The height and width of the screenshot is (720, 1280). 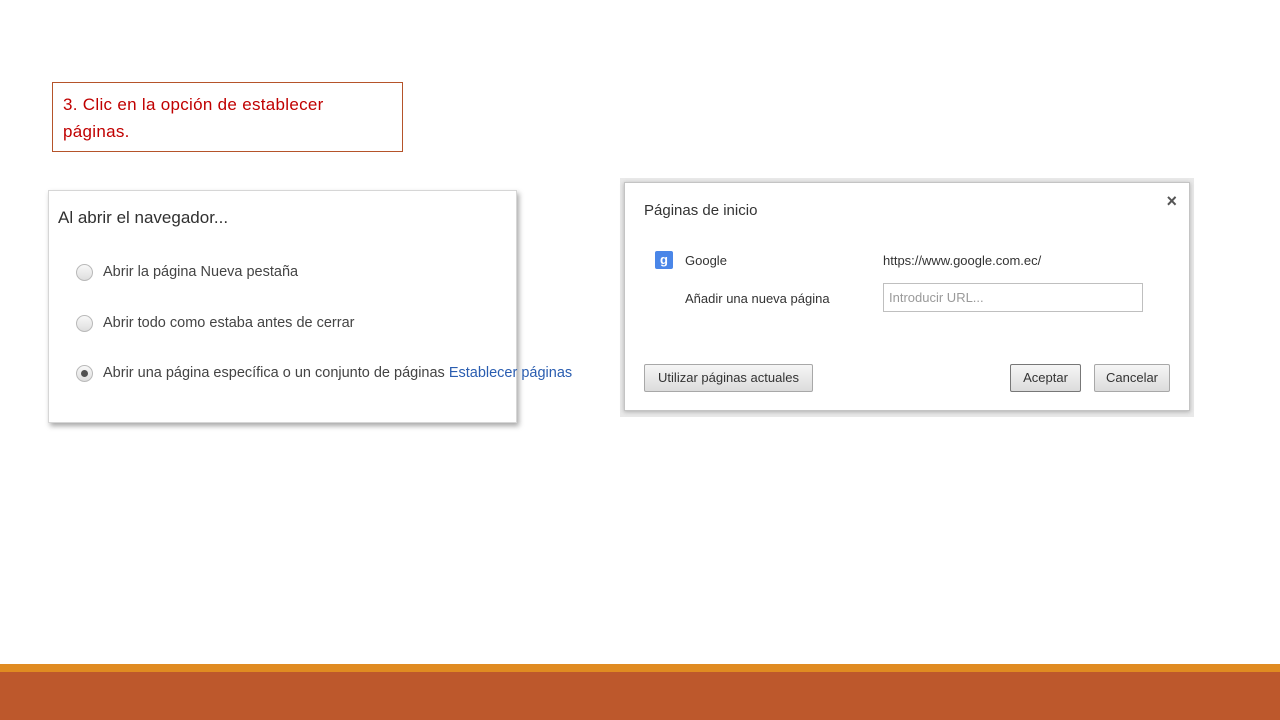 What do you see at coordinates (96, 131) in the screenshot?
I see `instruction-line-2: páginas.` at bounding box center [96, 131].